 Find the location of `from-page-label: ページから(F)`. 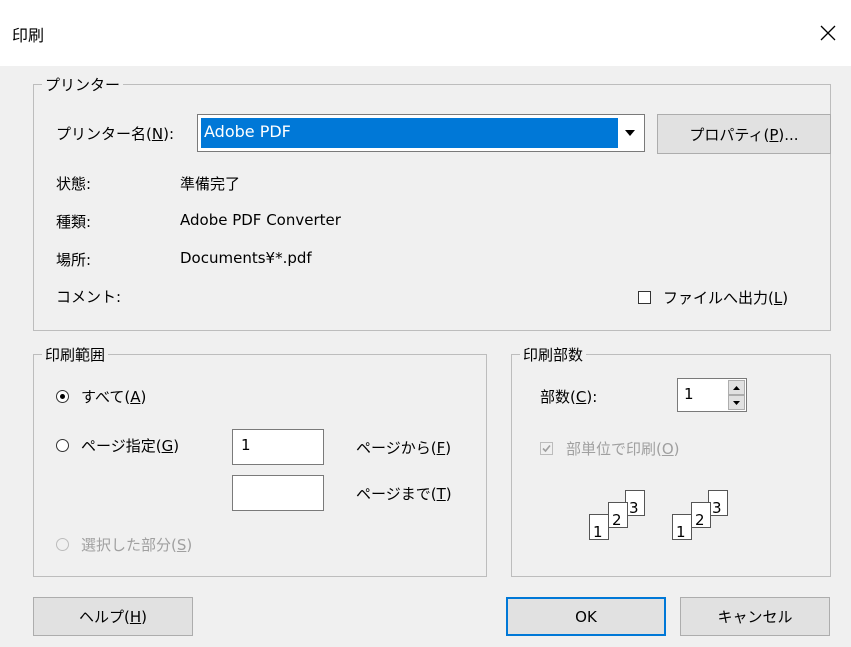

from-page-label: ページから(F) is located at coordinates (404, 448).